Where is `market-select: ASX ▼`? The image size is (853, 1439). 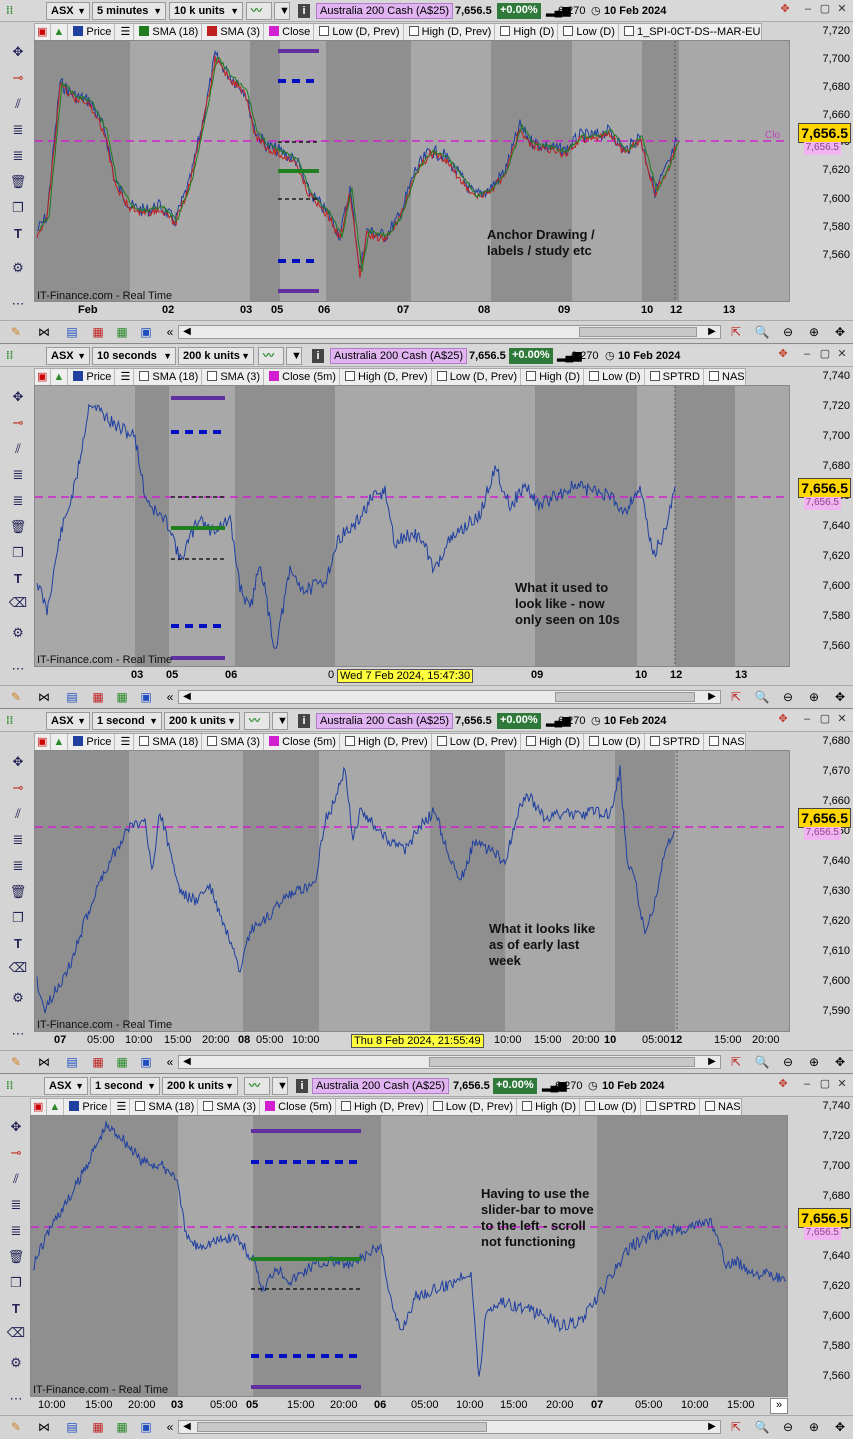
market-select: ASX ▼ is located at coordinates (68, 356).